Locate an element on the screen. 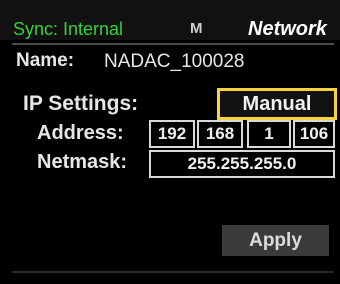 The height and width of the screenshot is (284, 340). address-label: Address: is located at coordinates (80, 133).